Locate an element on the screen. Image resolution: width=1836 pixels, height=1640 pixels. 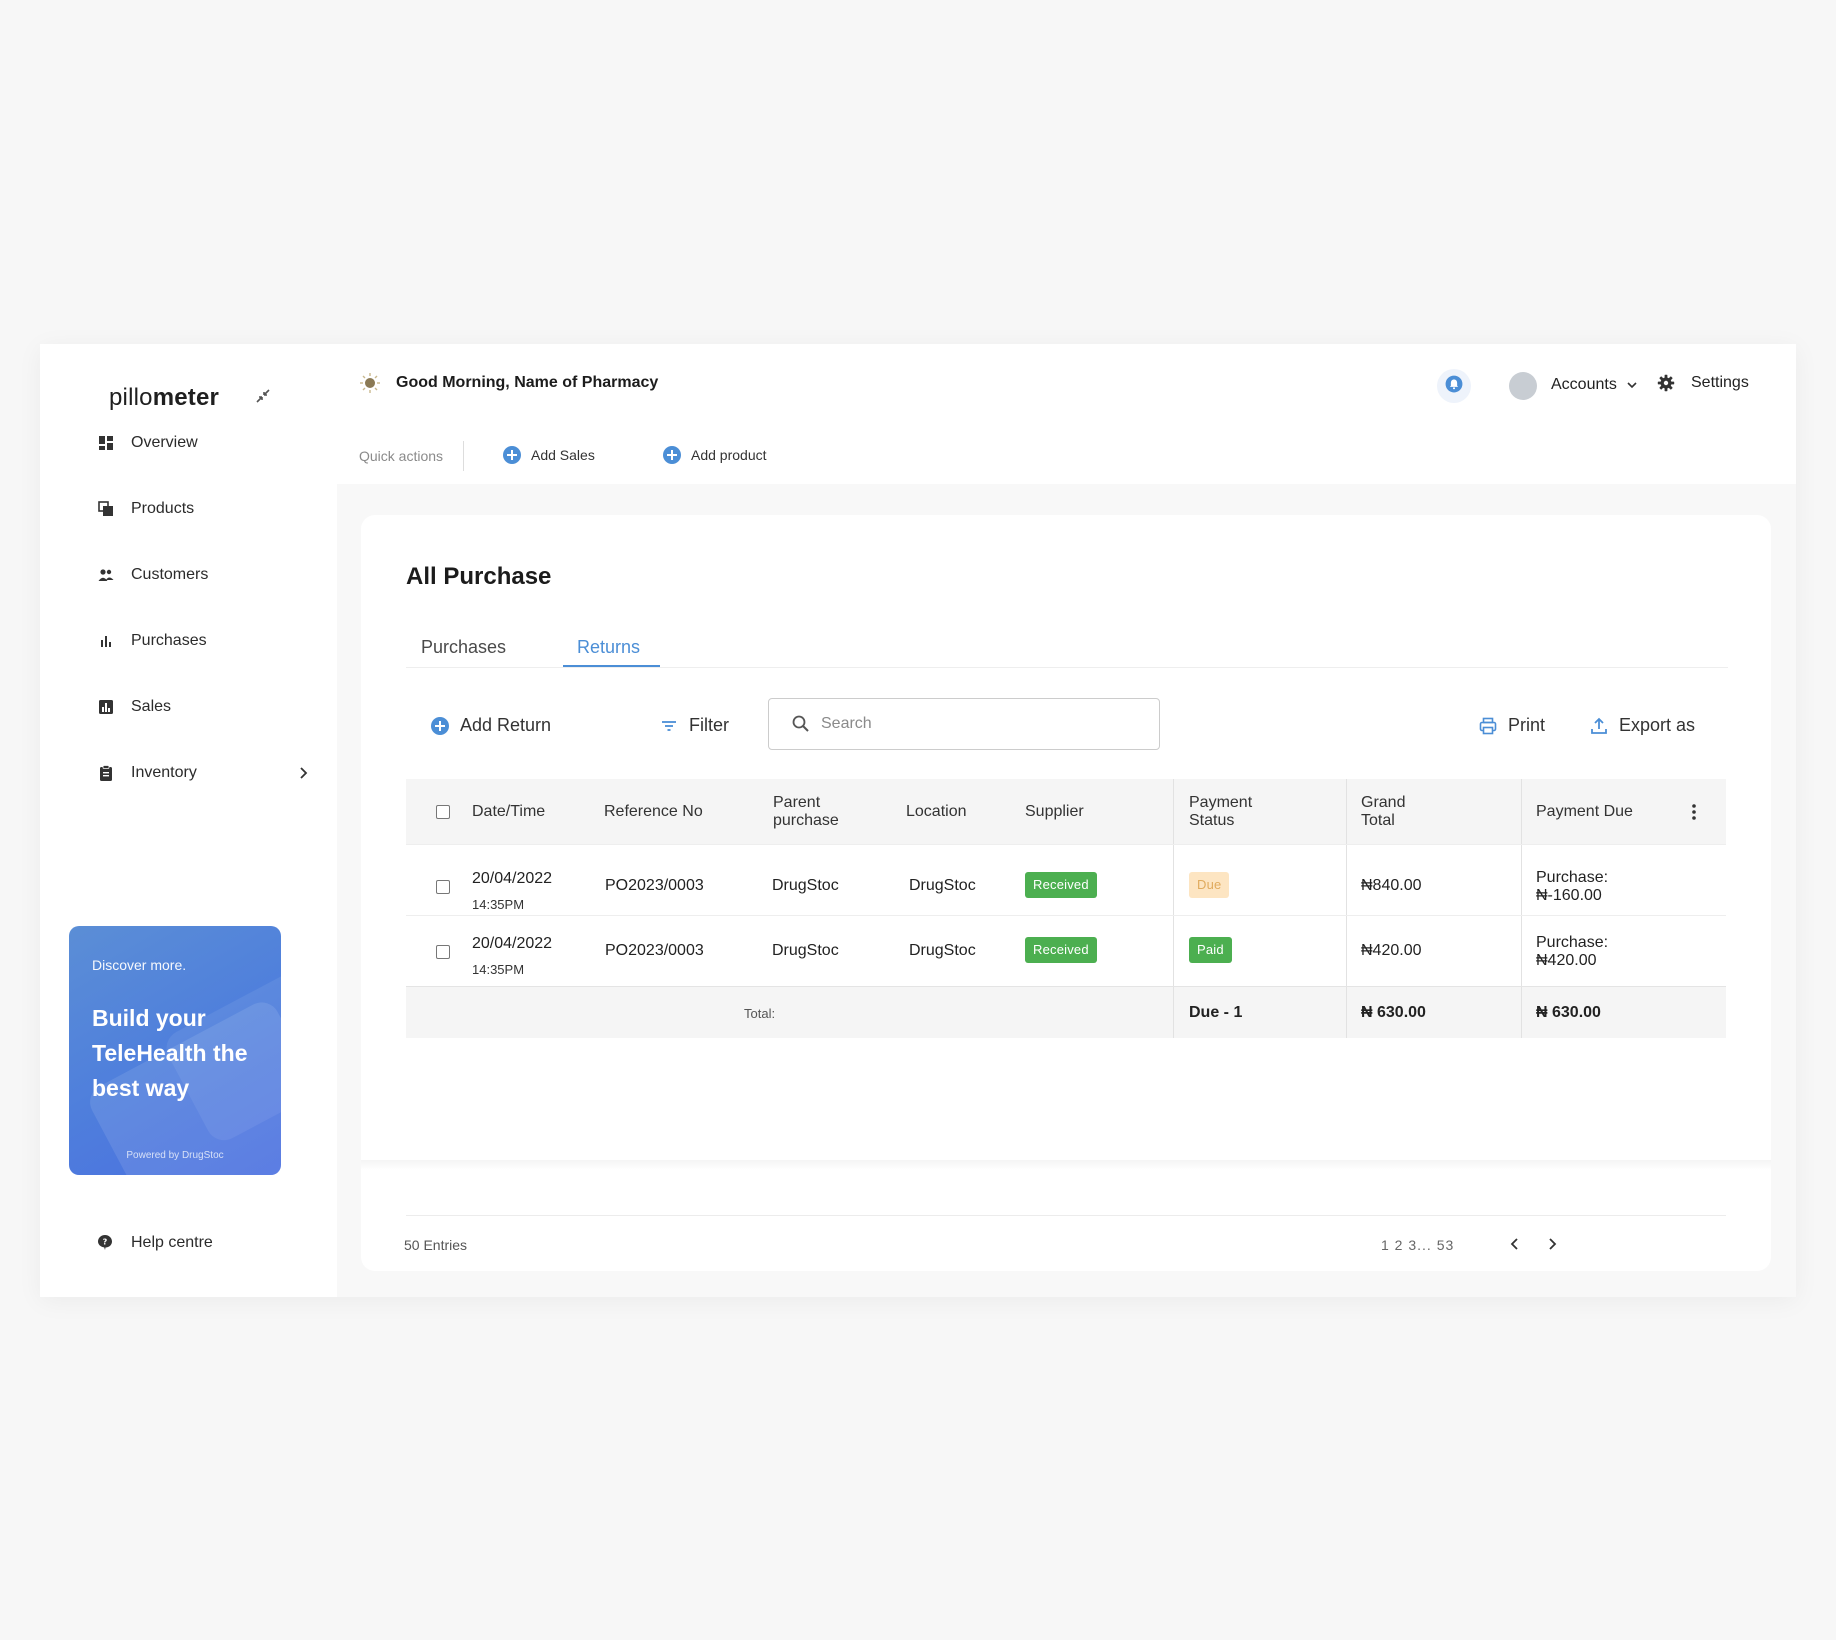
due-value: ₦420.00 is located at coordinates (1566, 960).